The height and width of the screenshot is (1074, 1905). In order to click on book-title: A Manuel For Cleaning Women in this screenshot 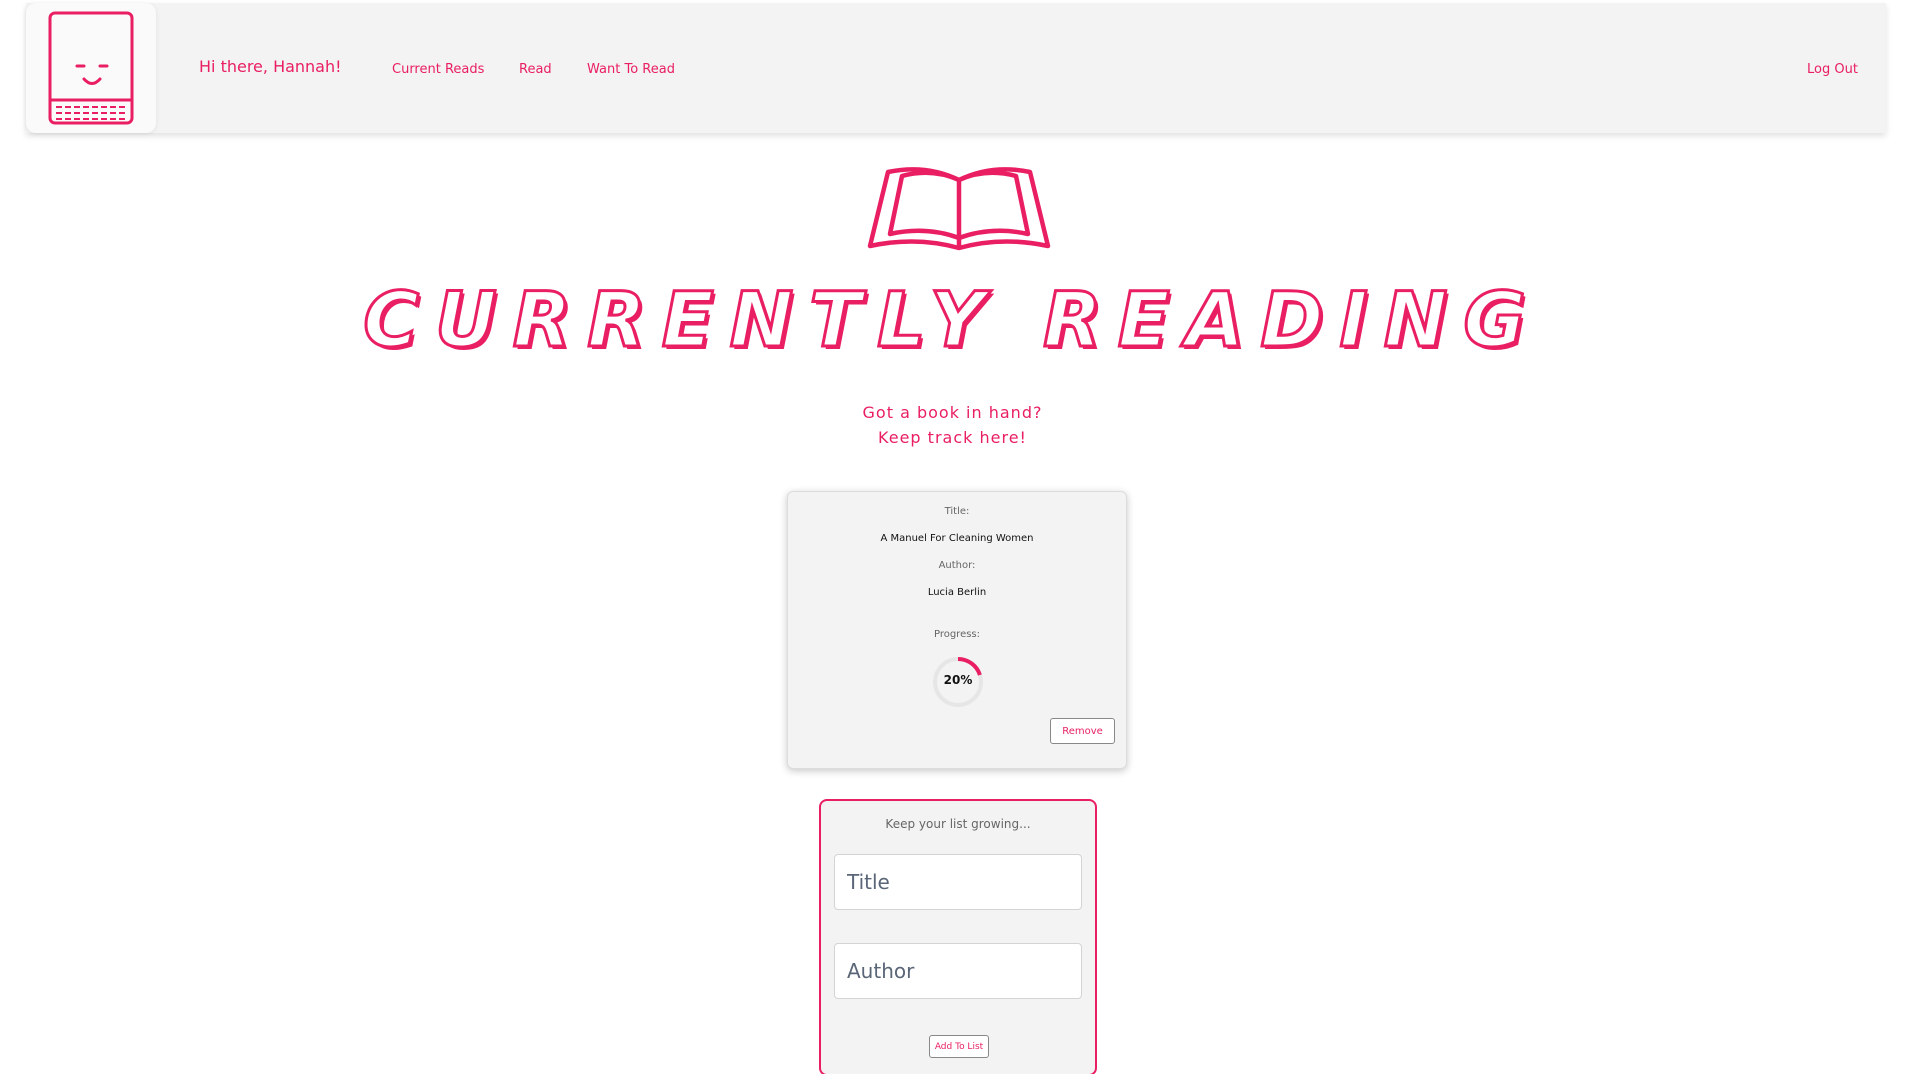, I will do `click(957, 538)`.